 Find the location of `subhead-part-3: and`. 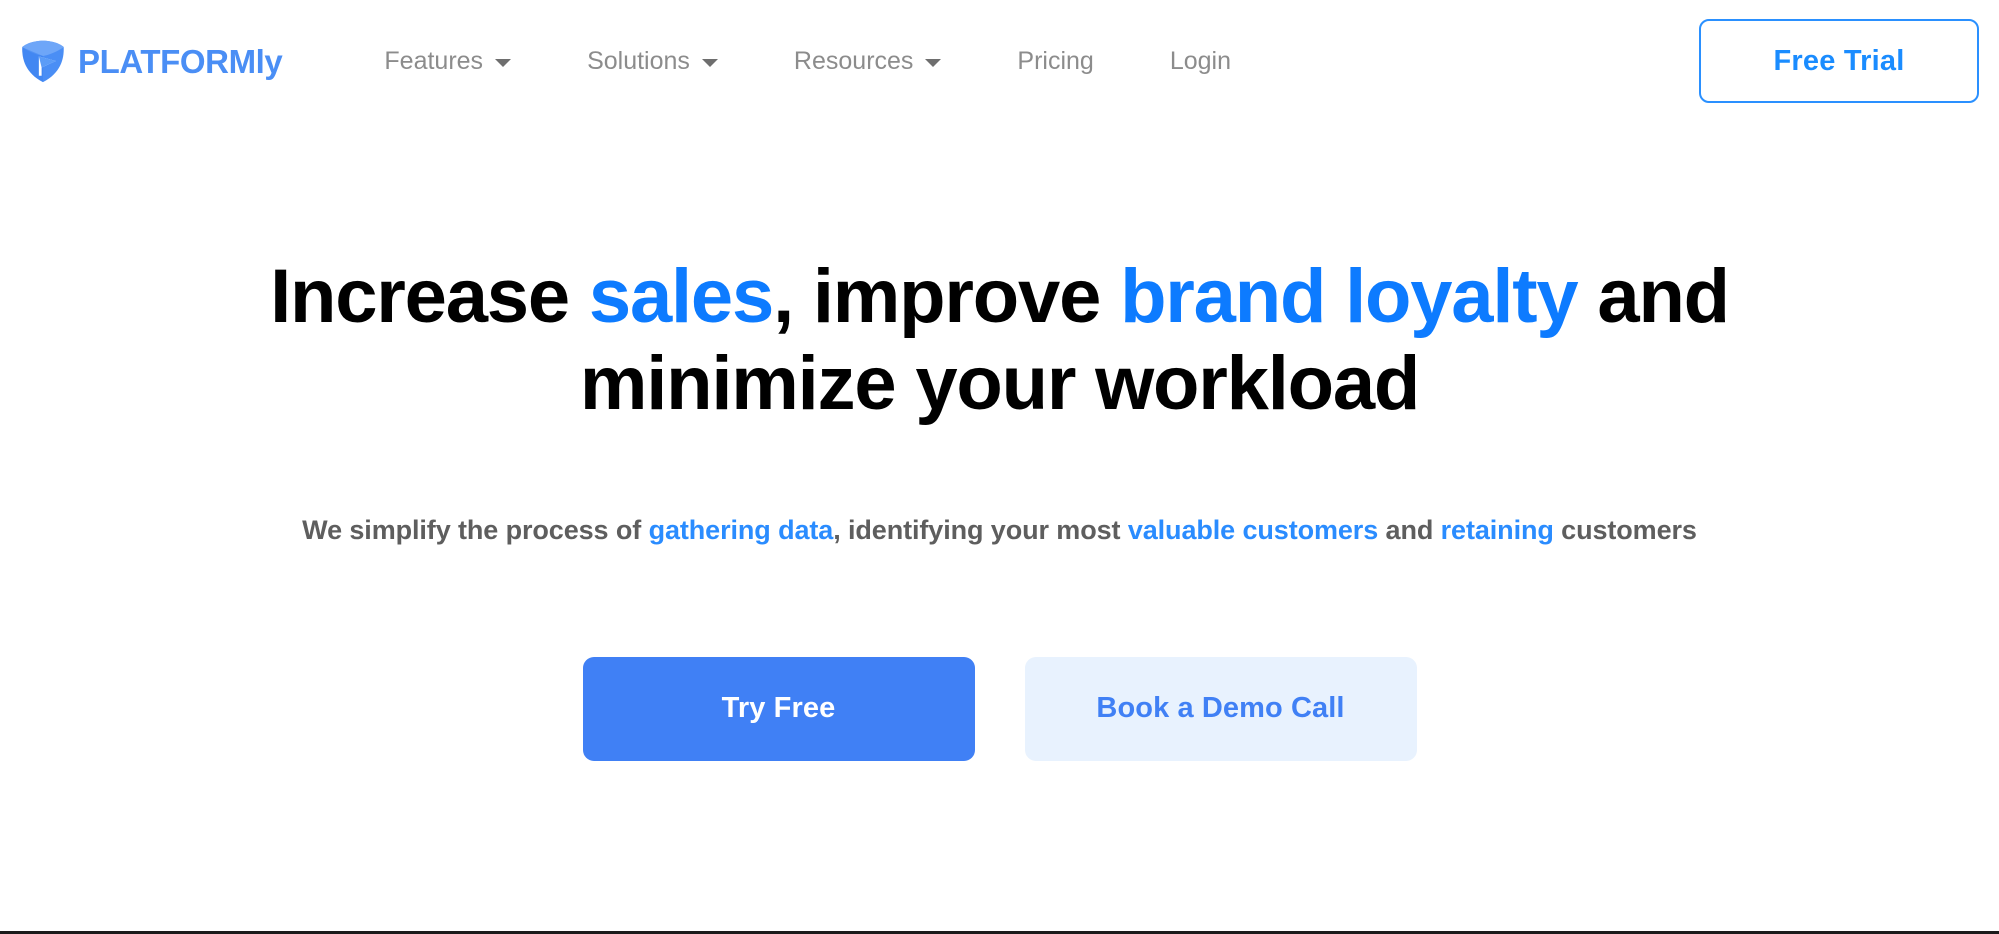

subhead-part-3: and is located at coordinates (1409, 530).